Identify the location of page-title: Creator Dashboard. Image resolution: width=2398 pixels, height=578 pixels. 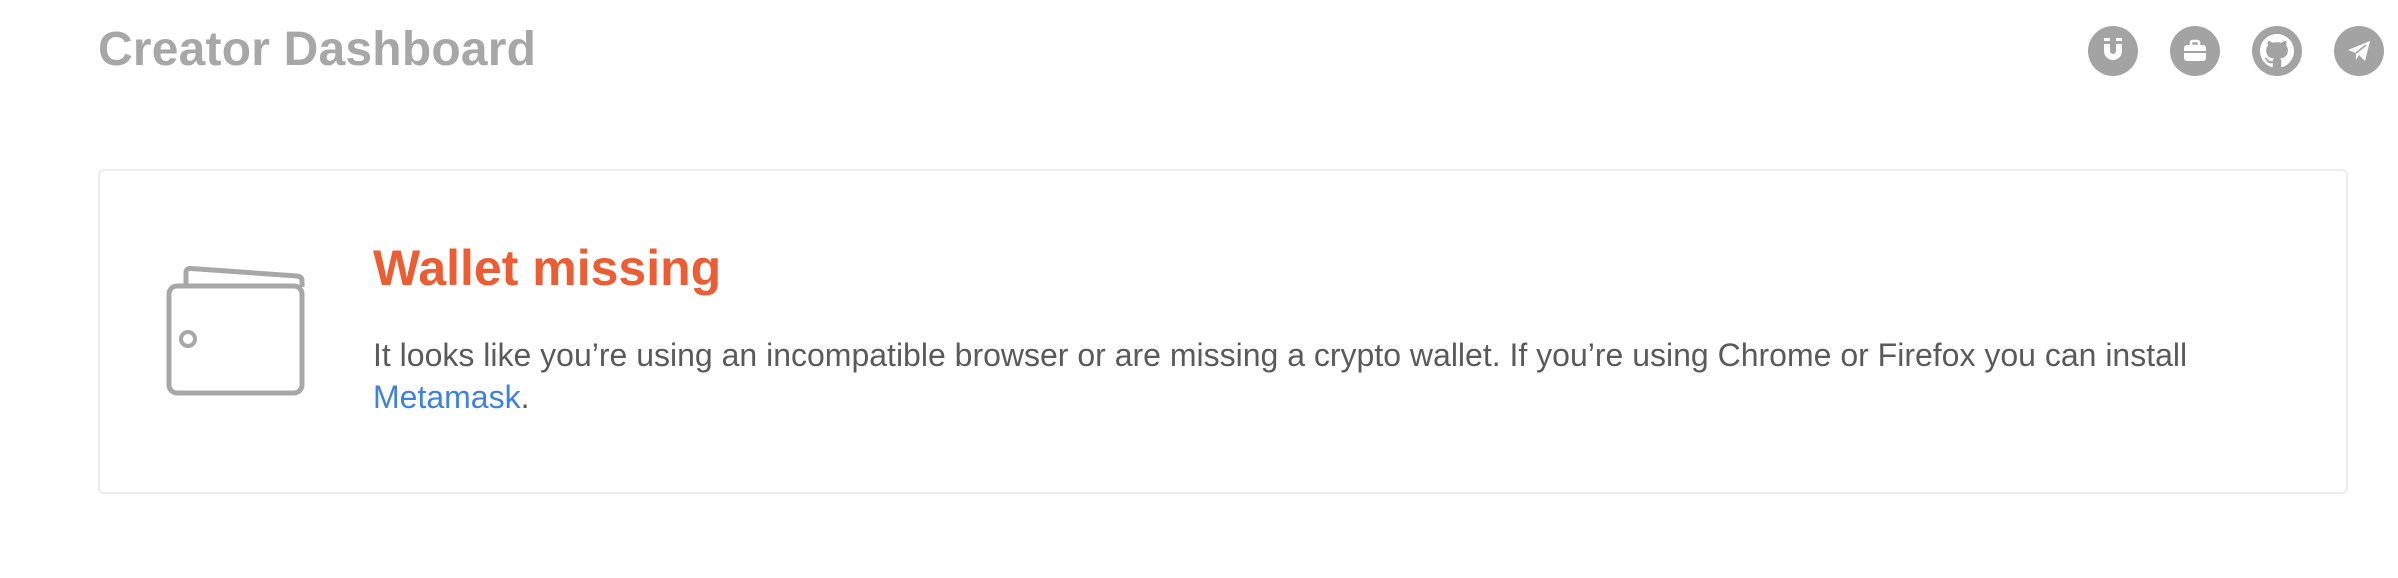
(317, 49).